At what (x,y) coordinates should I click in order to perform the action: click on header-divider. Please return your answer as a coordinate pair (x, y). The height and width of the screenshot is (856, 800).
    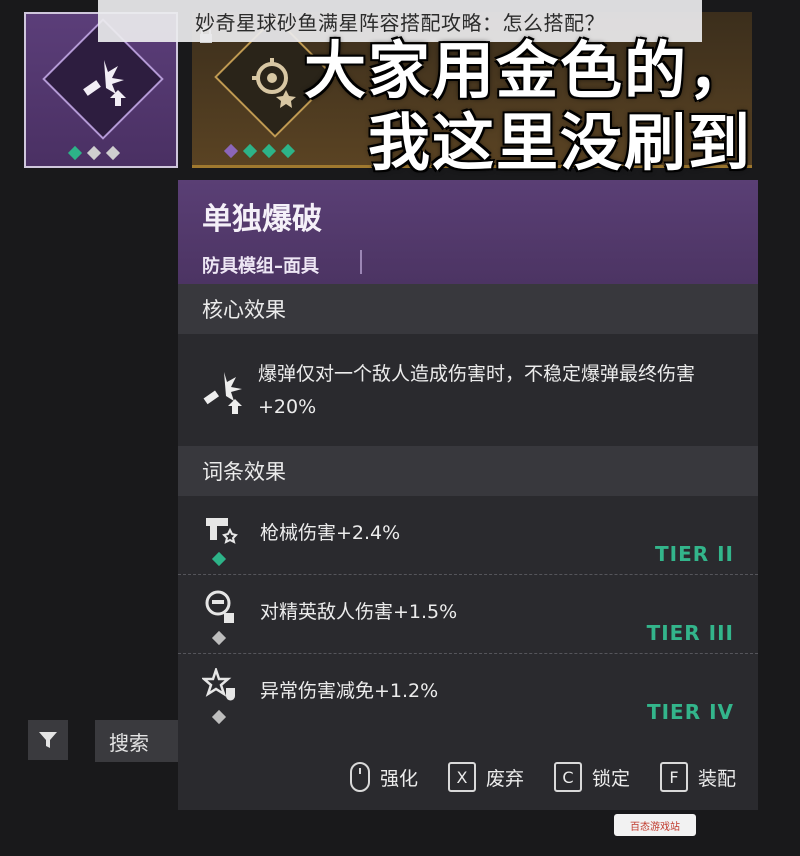
    Looking at the image, I should click on (361, 262).